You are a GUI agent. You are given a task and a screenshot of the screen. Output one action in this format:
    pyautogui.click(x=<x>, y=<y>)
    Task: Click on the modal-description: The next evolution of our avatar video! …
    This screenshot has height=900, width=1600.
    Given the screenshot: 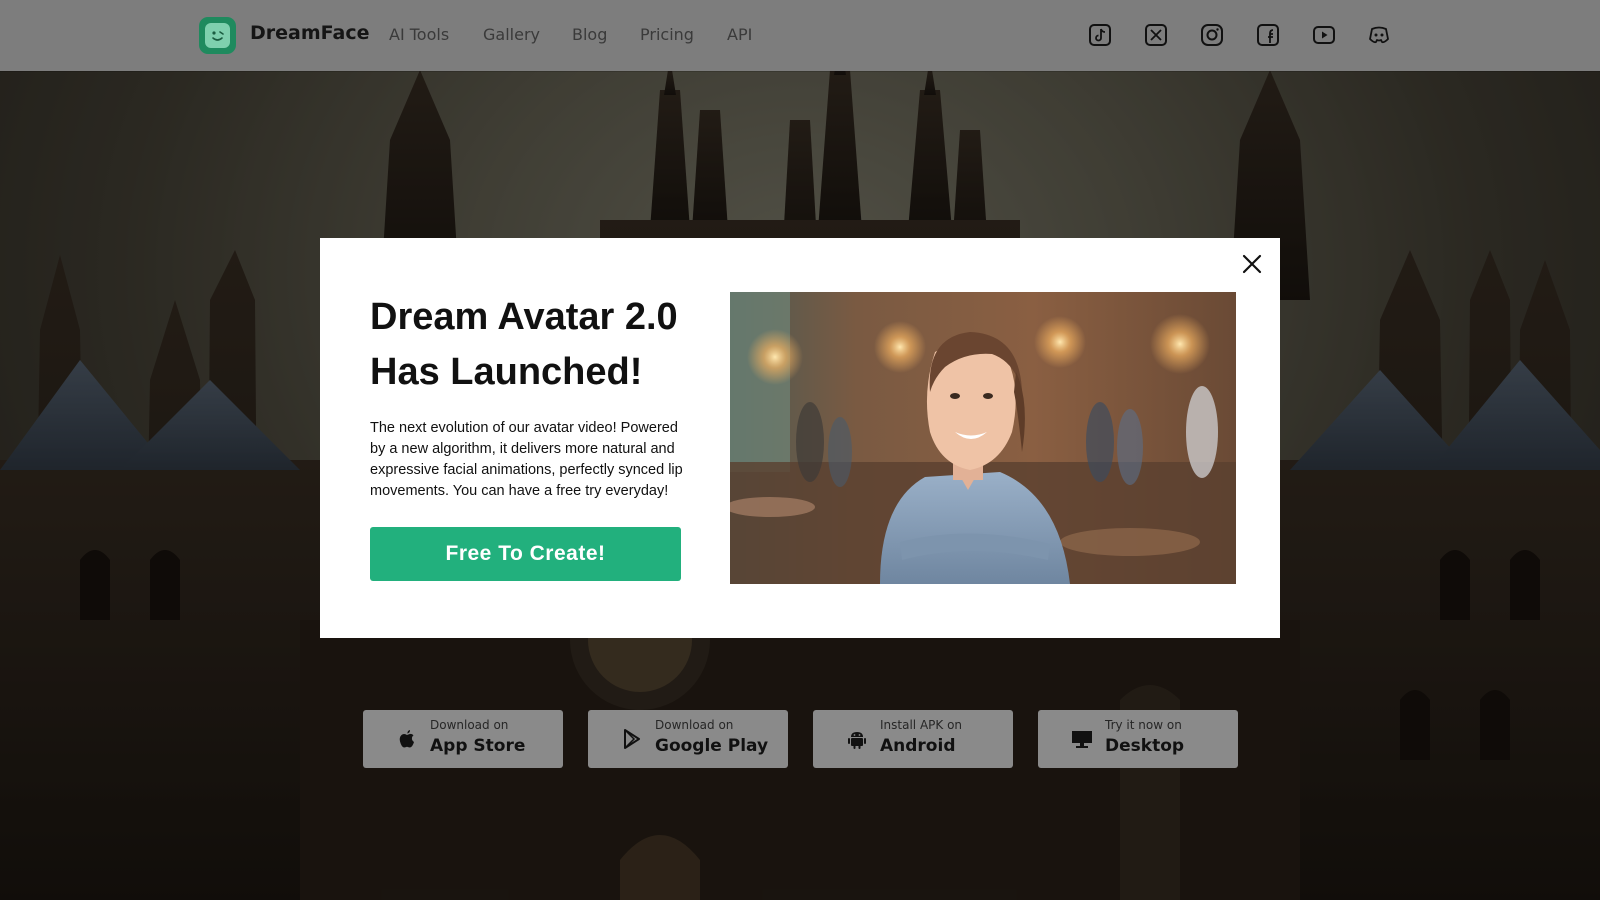 What is the action you would take?
    pyautogui.click(x=526, y=459)
    